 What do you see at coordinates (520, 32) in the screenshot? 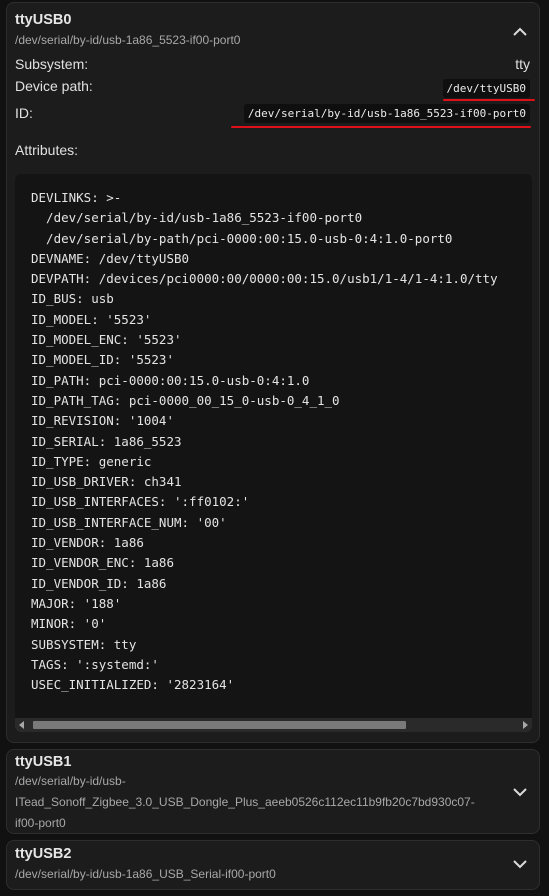
I see `chevron-up-icon` at bounding box center [520, 32].